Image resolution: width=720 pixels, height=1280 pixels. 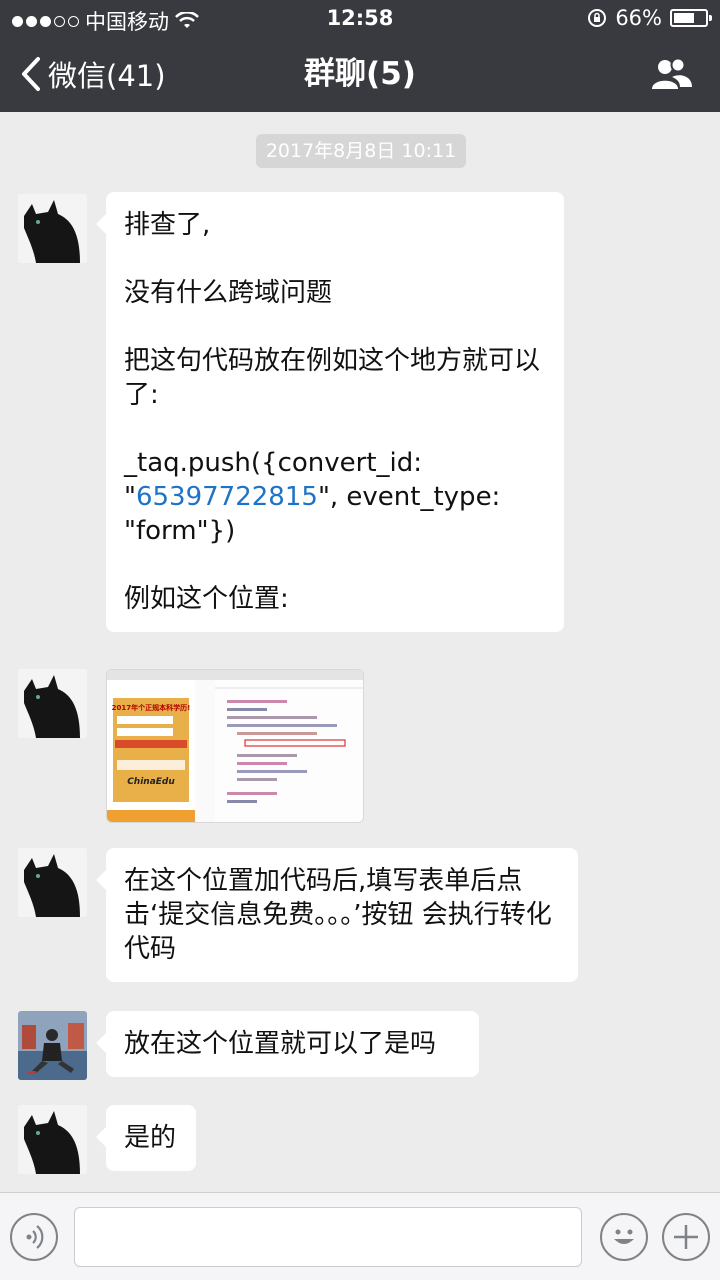 I want to click on voice-button, so click(x=34, y=1237).